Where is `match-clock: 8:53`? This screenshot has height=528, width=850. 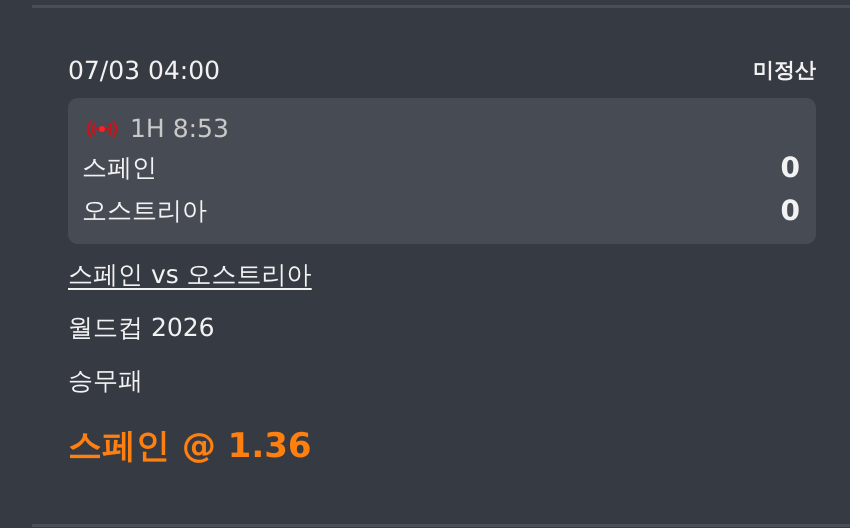
match-clock: 8:53 is located at coordinates (200, 128).